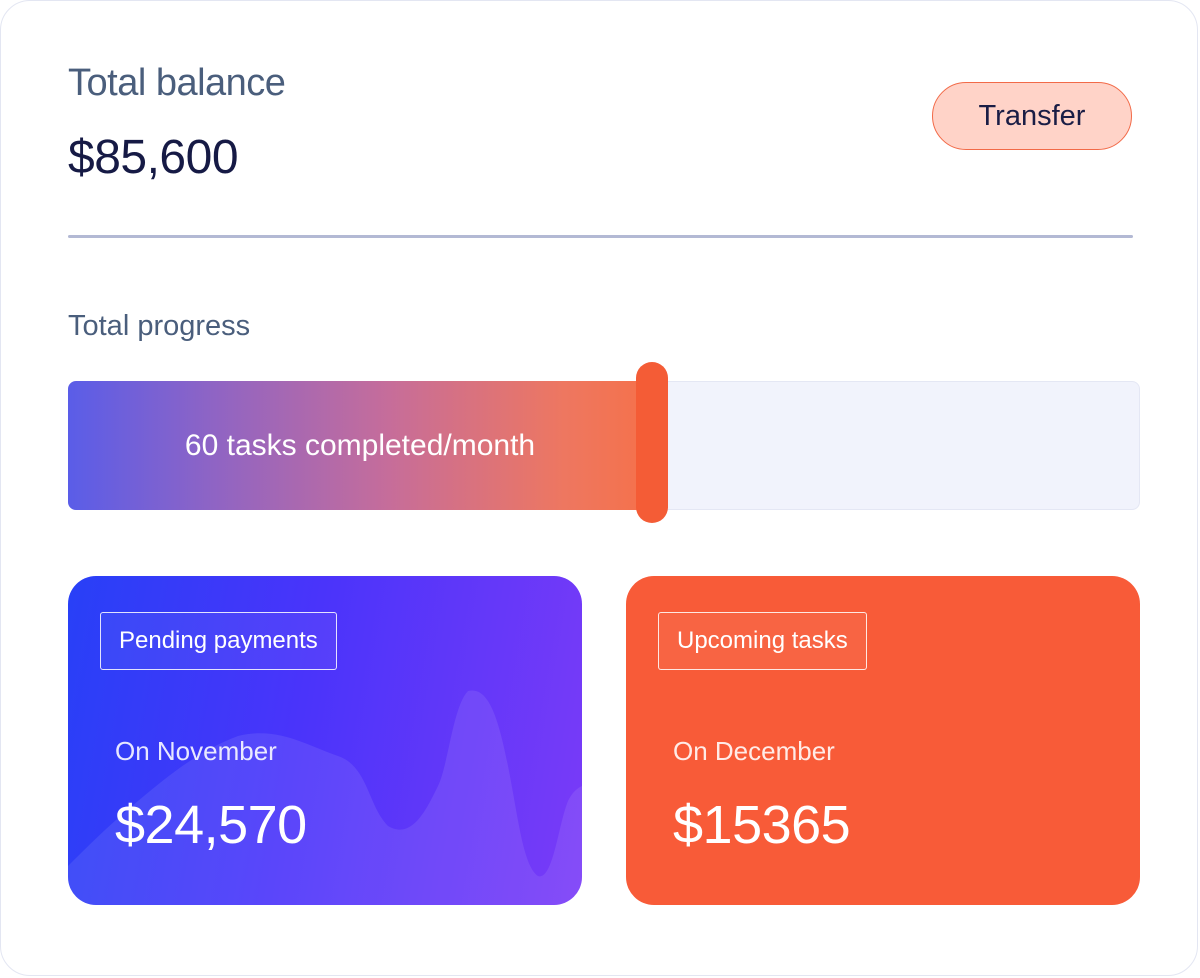 The height and width of the screenshot is (978, 1200). Describe the element at coordinates (218, 641) in the screenshot. I see `pending-payments-badge: Pending payments` at that location.